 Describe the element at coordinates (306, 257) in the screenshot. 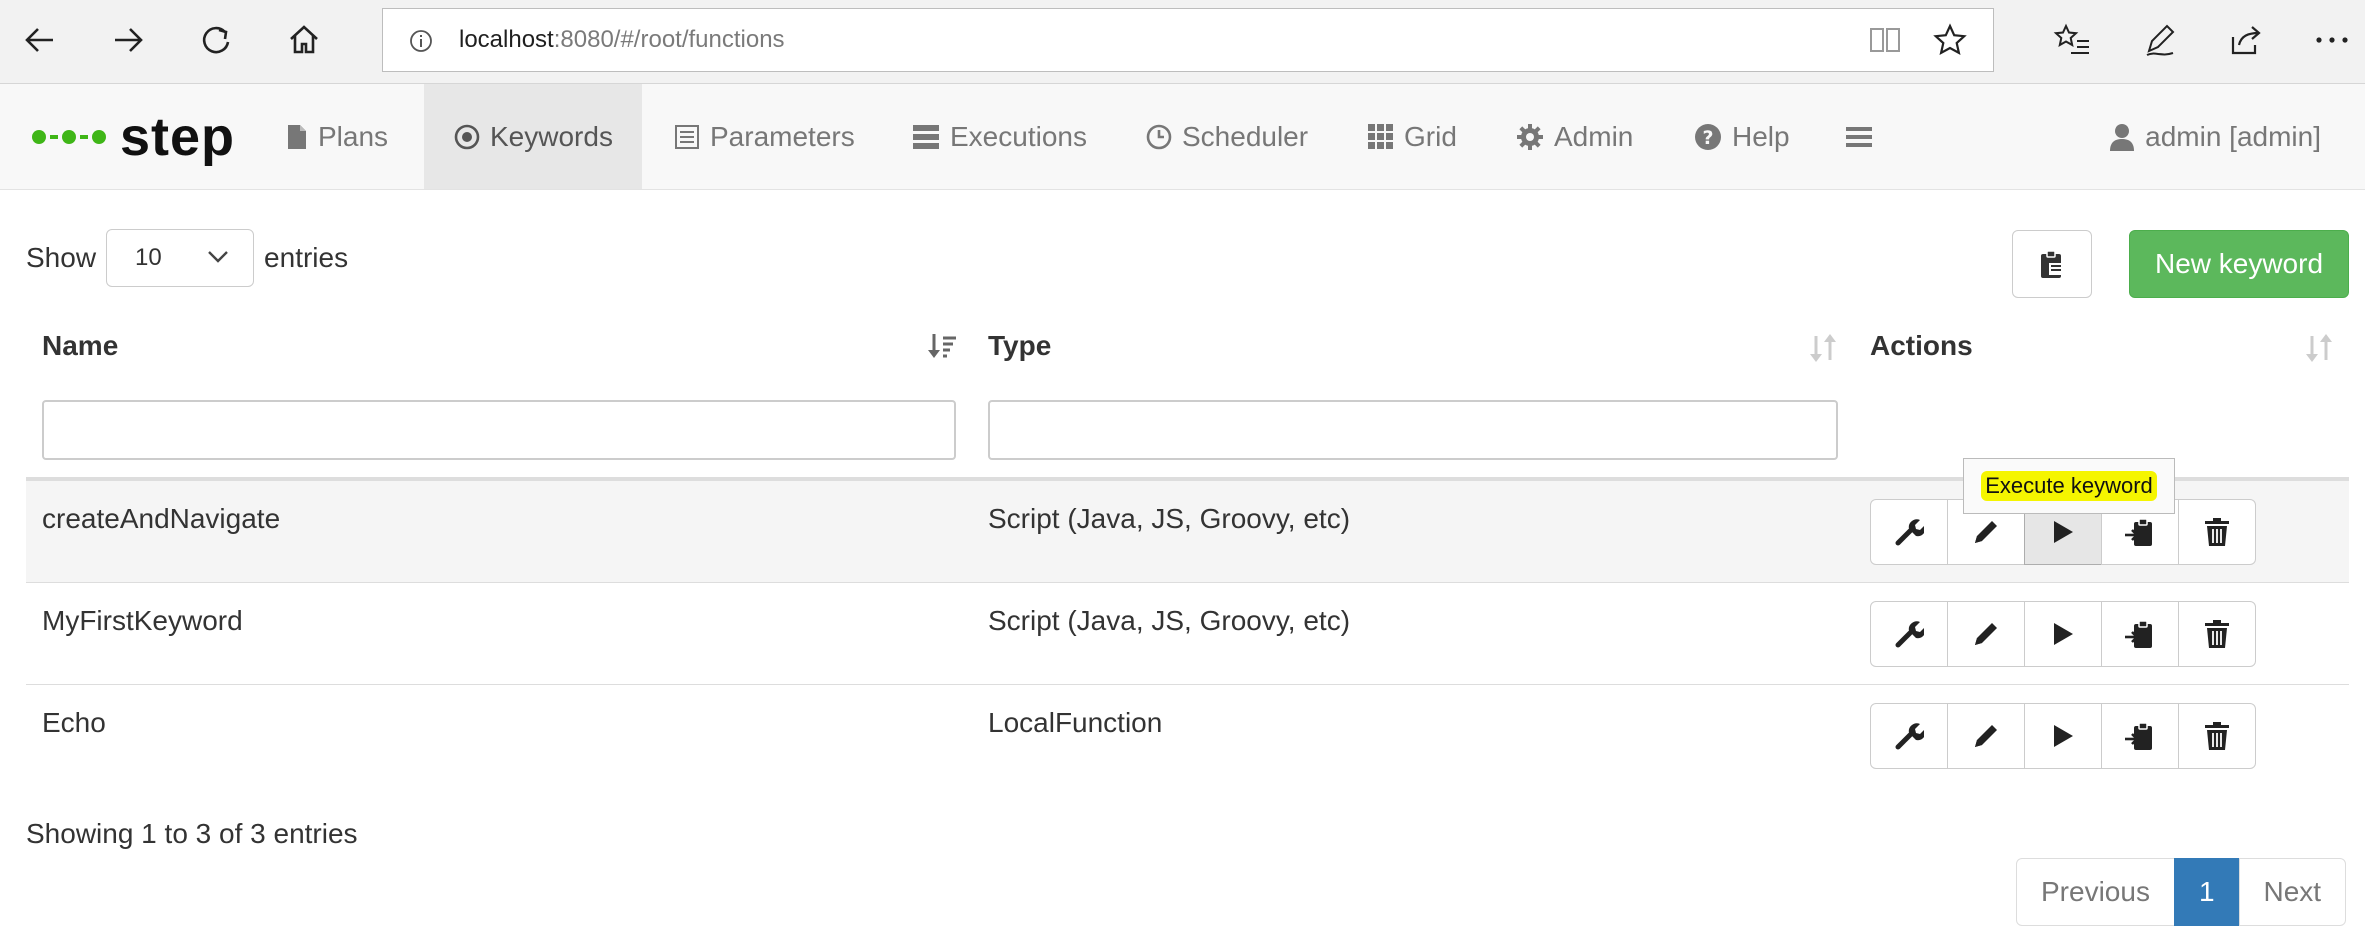

I see `entries-label: entries` at that location.